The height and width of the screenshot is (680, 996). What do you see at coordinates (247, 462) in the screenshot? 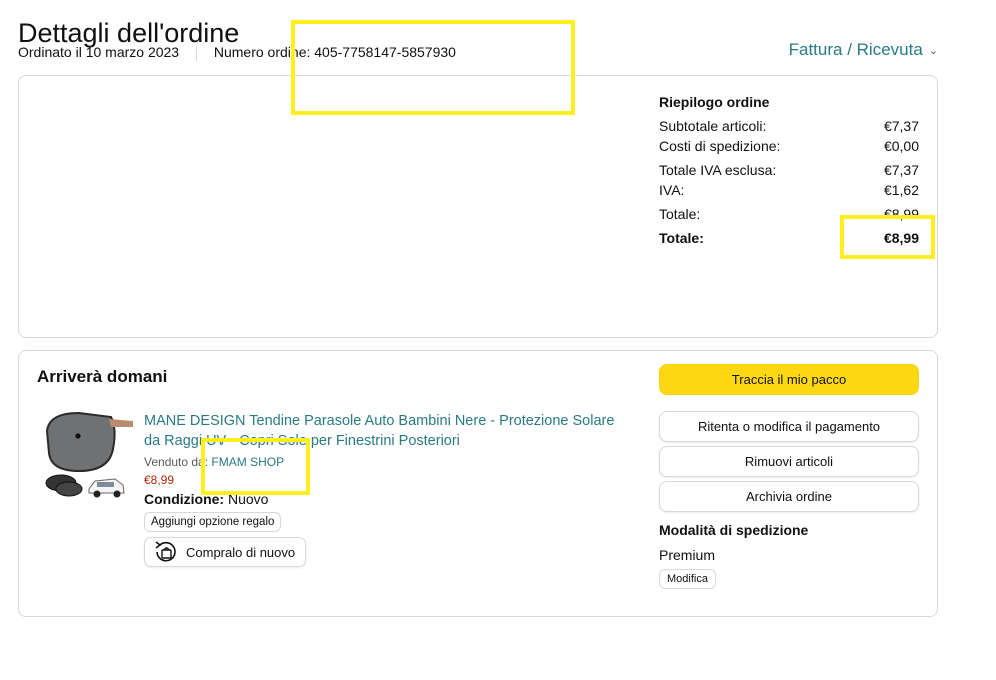
I see `seller-link: FMAM SHOP` at bounding box center [247, 462].